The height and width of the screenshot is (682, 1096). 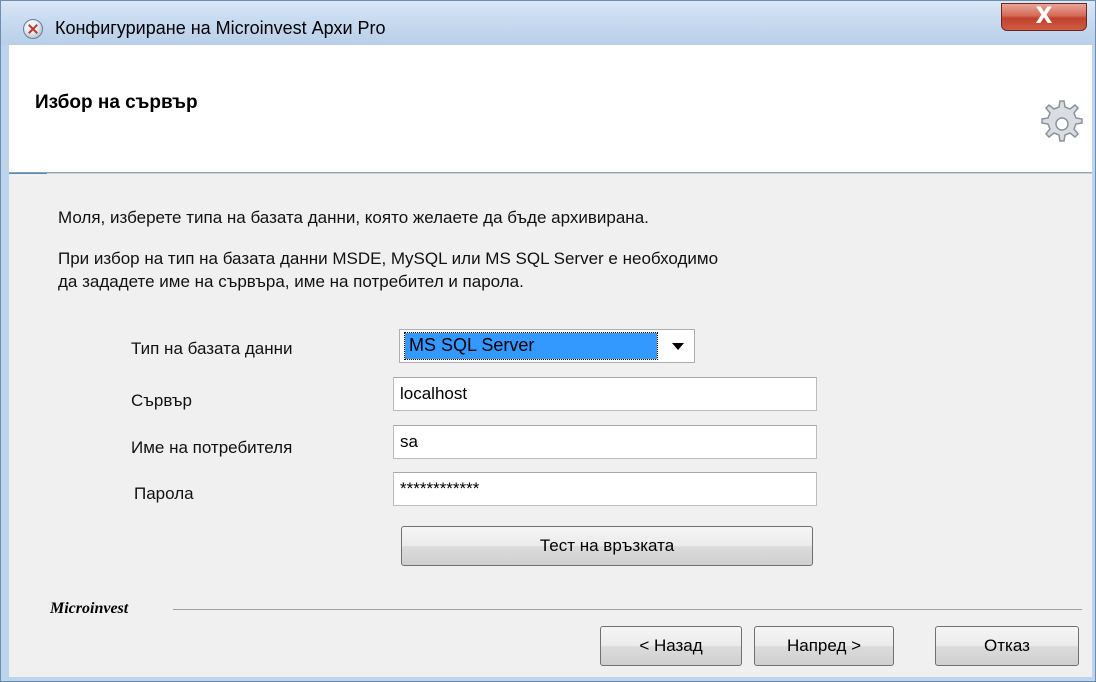 I want to click on password-label: Парола, so click(x=164, y=493).